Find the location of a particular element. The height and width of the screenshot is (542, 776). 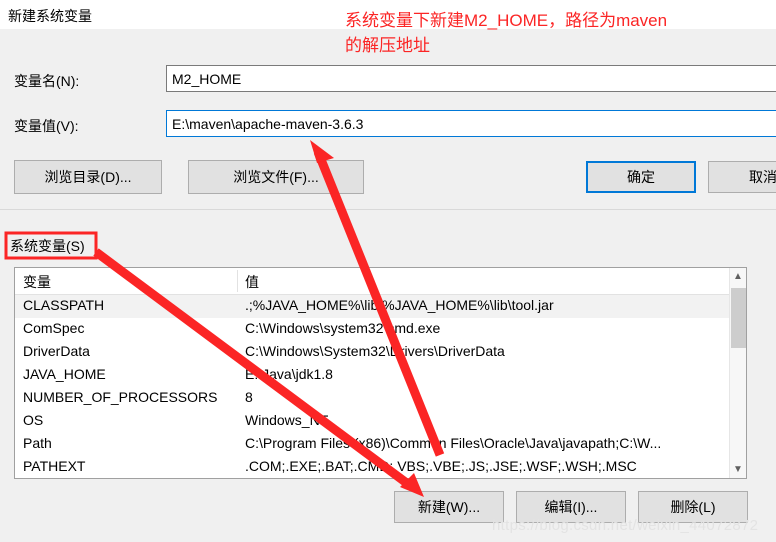

dialog-title: 新建系统变量 is located at coordinates (50, 16).